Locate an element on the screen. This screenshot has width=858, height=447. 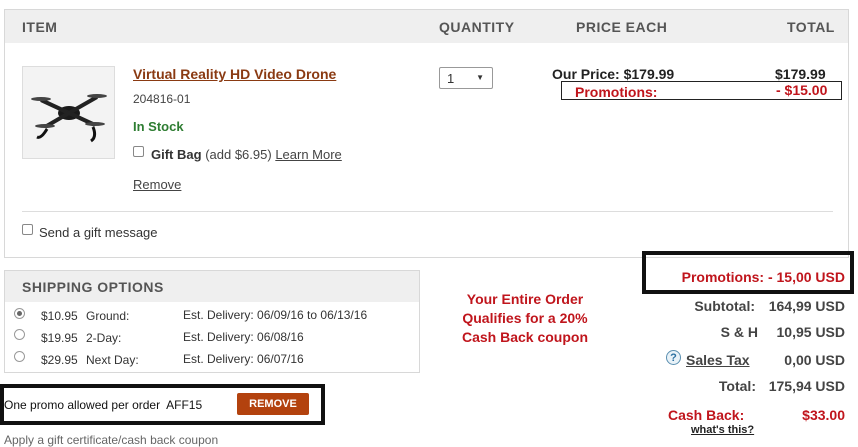
shipping-title: SHIPPING OPTIONS is located at coordinates (93, 287).